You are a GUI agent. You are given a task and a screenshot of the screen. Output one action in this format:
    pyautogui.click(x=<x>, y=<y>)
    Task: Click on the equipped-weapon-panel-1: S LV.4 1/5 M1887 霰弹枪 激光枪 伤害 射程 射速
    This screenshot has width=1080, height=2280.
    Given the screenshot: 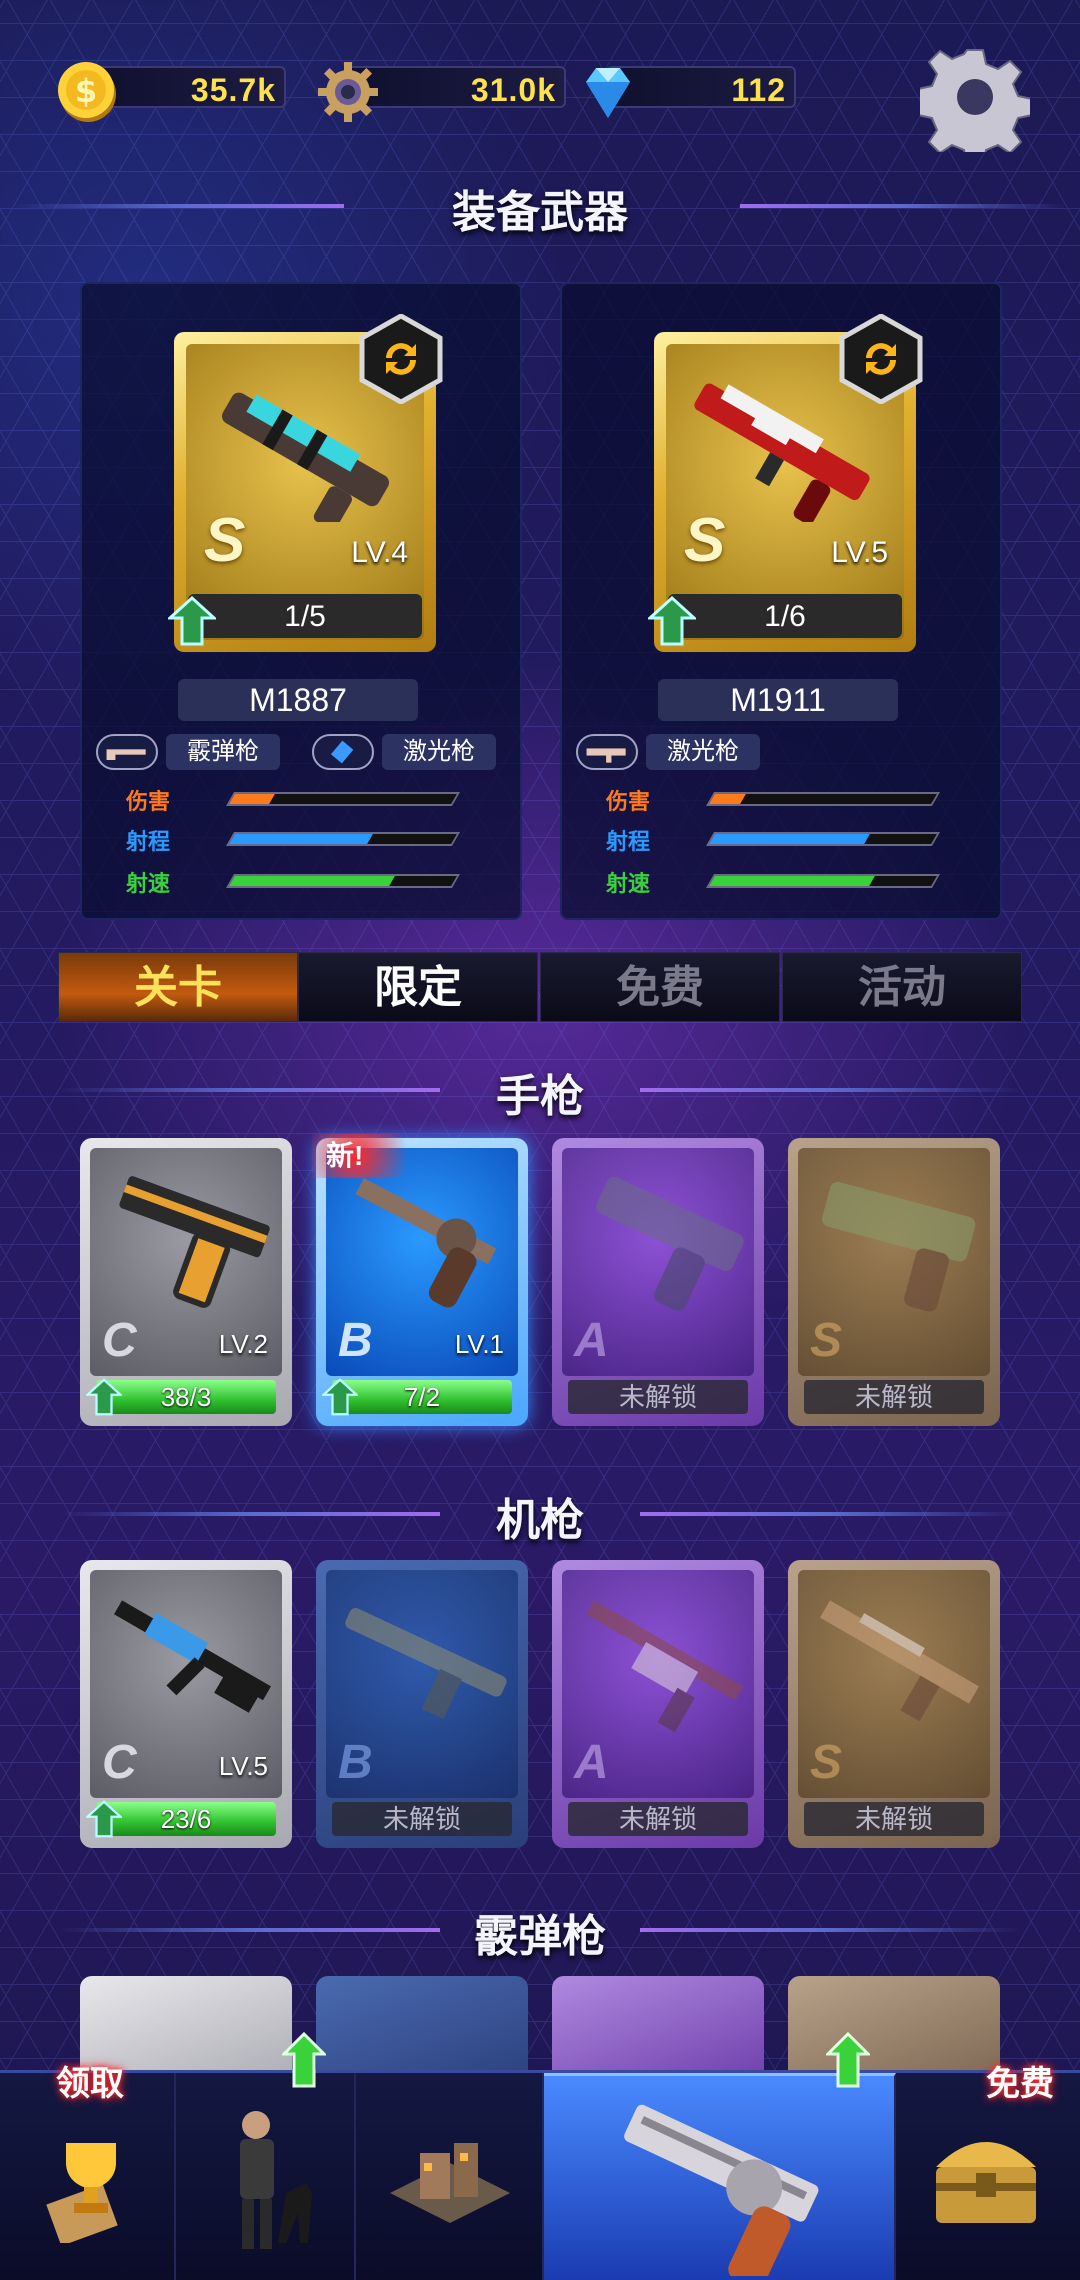 What is the action you would take?
    pyautogui.click(x=301, y=601)
    